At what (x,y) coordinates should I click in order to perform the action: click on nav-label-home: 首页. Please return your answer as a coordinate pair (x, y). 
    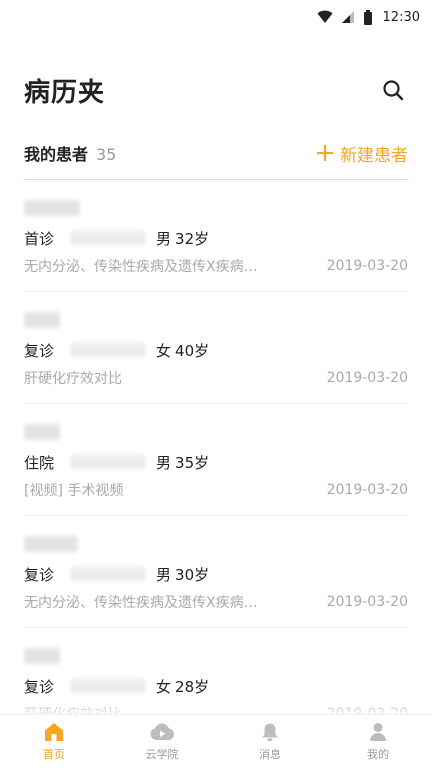
    Looking at the image, I should click on (54, 754).